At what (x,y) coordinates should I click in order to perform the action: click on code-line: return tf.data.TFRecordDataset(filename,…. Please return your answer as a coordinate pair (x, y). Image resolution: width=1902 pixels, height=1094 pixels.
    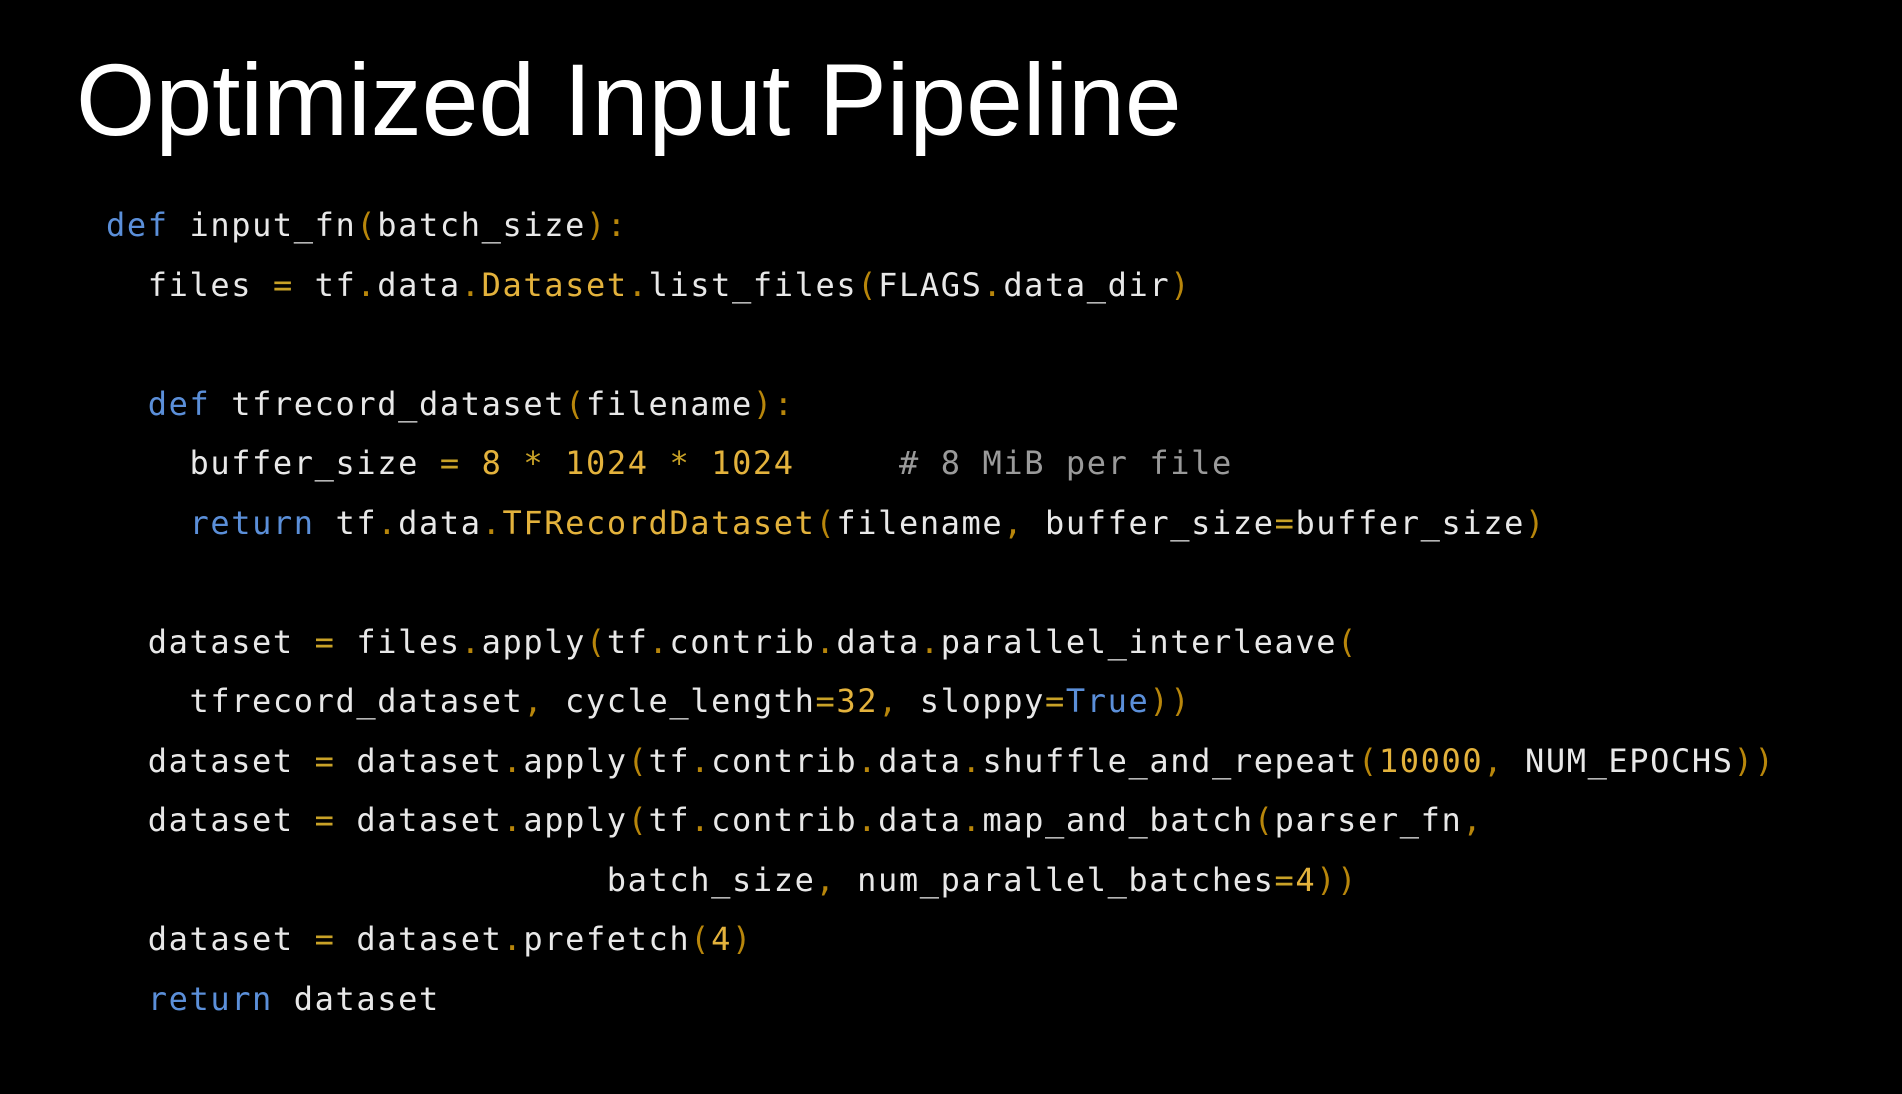
    Looking at the image, I should click on (940, 524).